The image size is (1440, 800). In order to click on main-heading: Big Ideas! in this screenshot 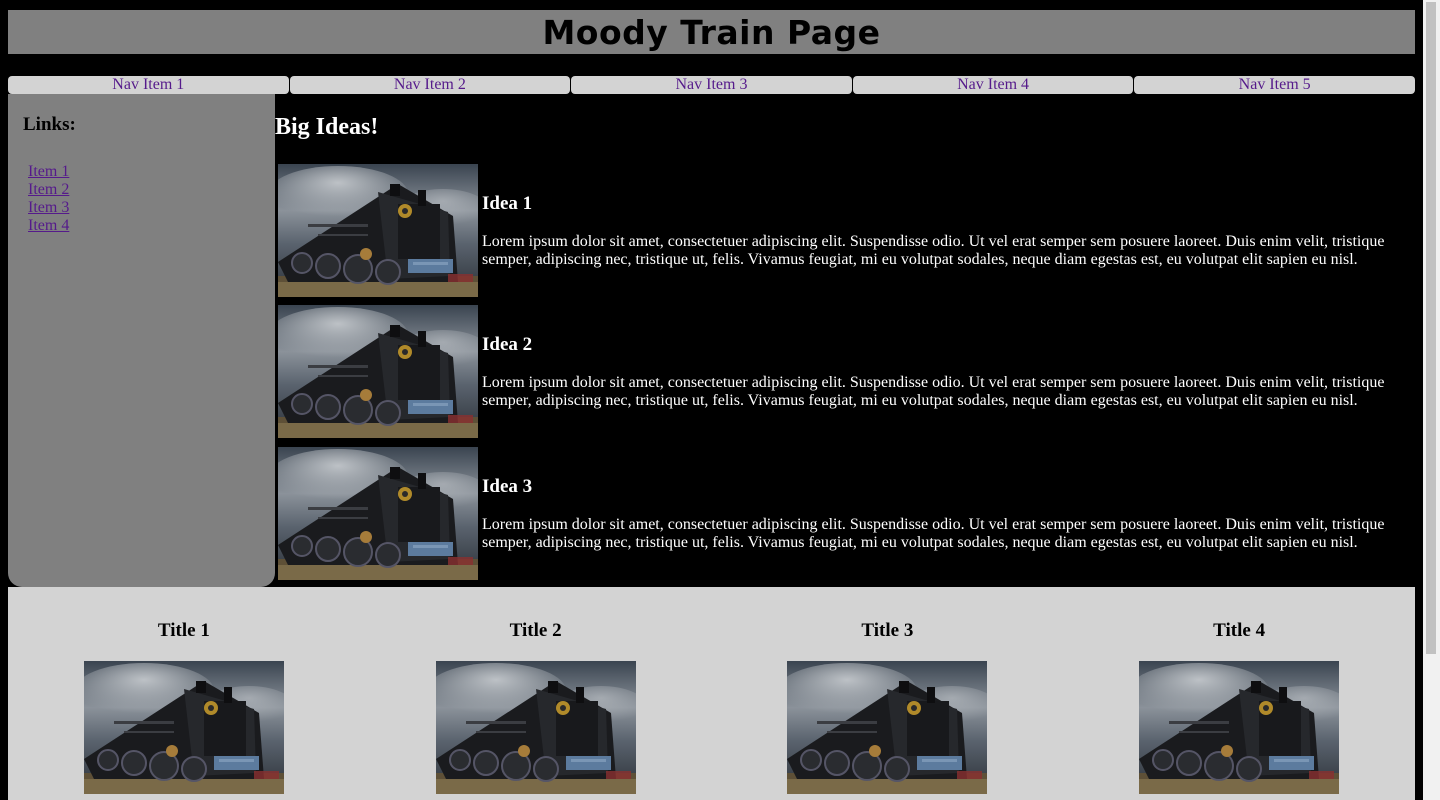, I will do `click(327, 127)`.